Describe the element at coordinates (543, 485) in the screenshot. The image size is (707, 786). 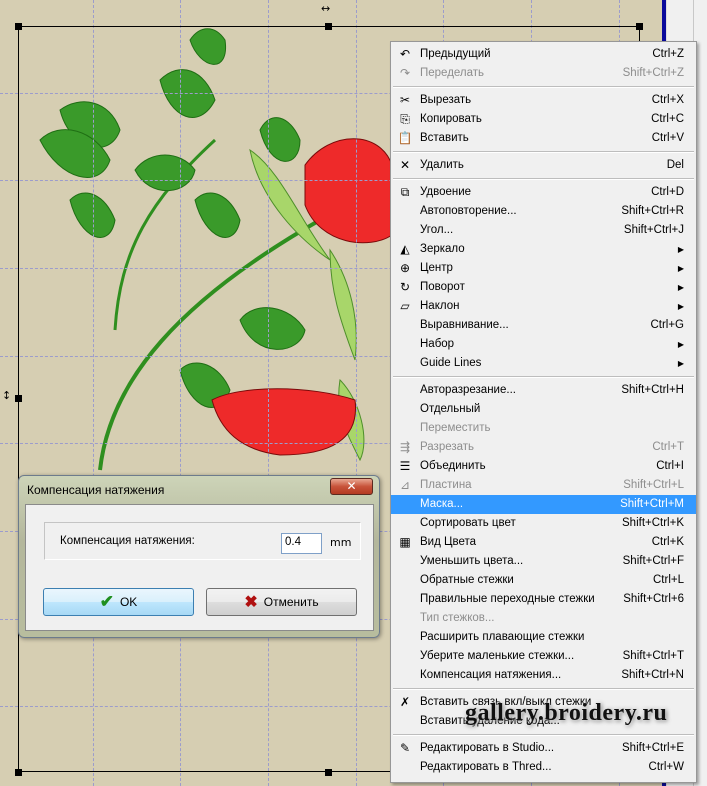
I see `menu-item: ⊿ Пластина Shift+Ctrl+L` at that location.